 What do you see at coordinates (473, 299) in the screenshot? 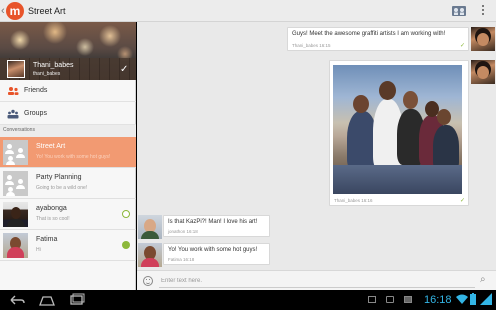
I see `battery-icon` at bounding box center [473, 299].